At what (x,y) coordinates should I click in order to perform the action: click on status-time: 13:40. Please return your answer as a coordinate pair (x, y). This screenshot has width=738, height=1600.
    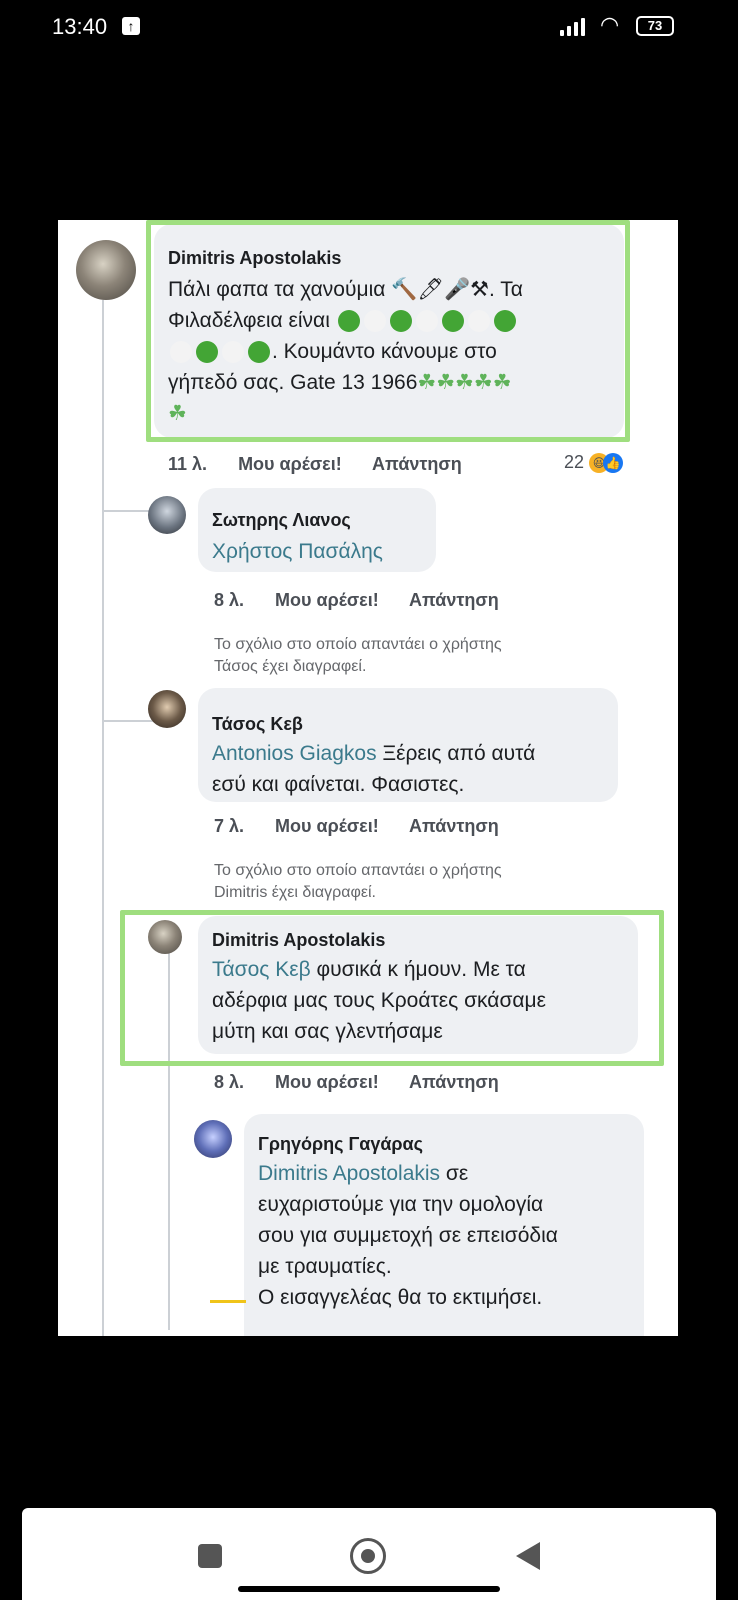
    Looking at the image, I should click on (80, 26).